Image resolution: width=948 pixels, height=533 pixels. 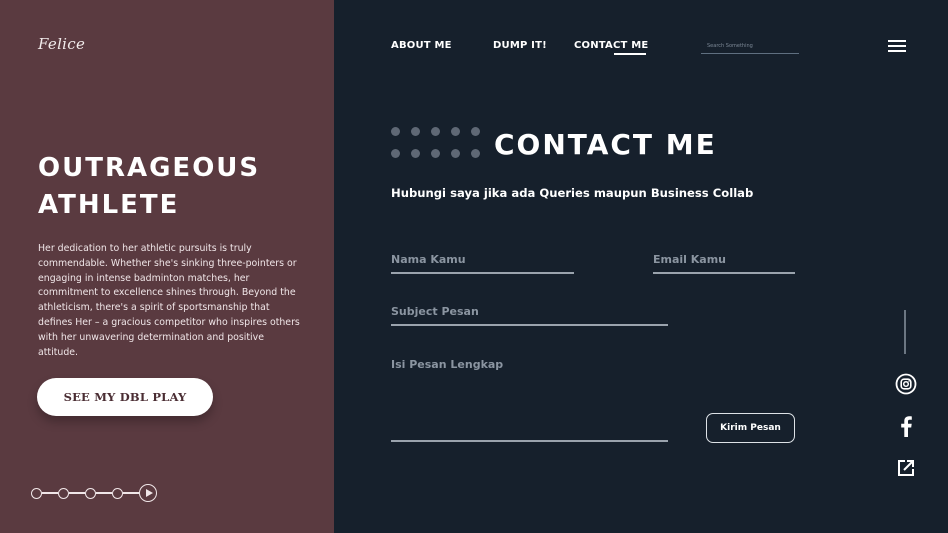 What do you see at coordinates (724, 260) in the screenshot?
I see `email-field` at bounding box center [724, 260].